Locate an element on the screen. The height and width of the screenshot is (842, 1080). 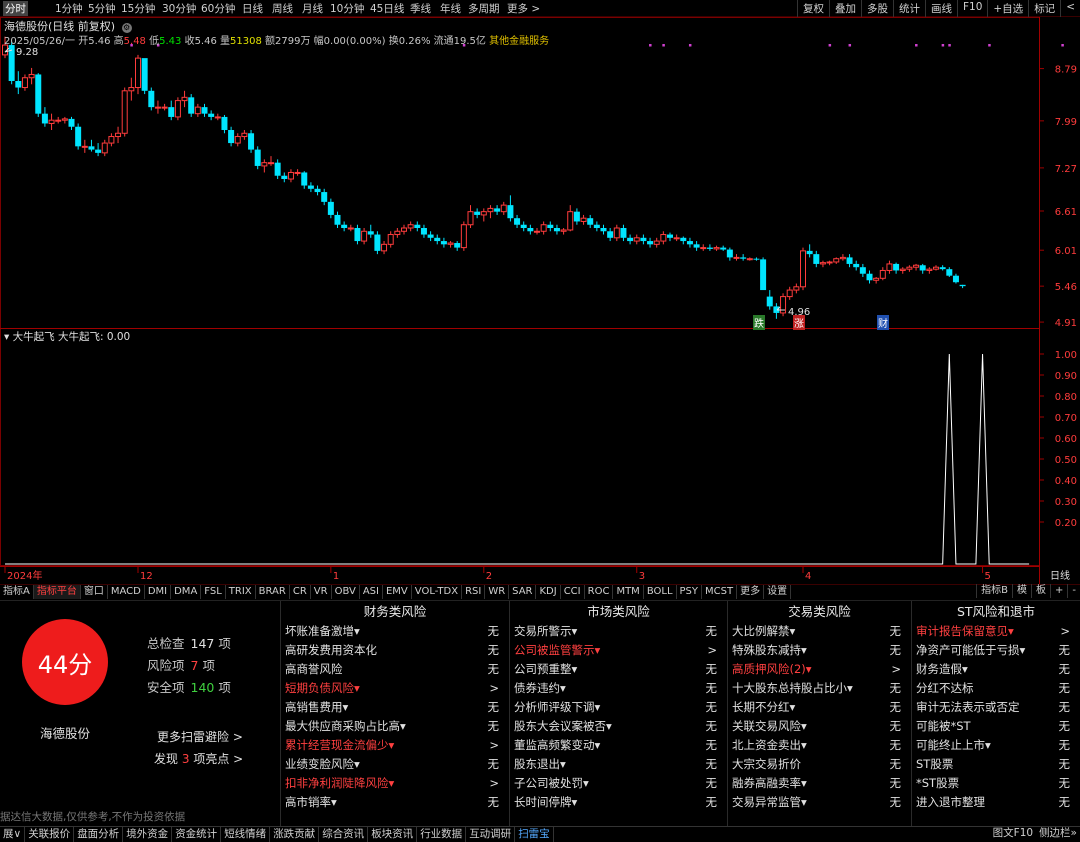
status-right-1: 侧边栏» is located at coordinates (1058, 833).